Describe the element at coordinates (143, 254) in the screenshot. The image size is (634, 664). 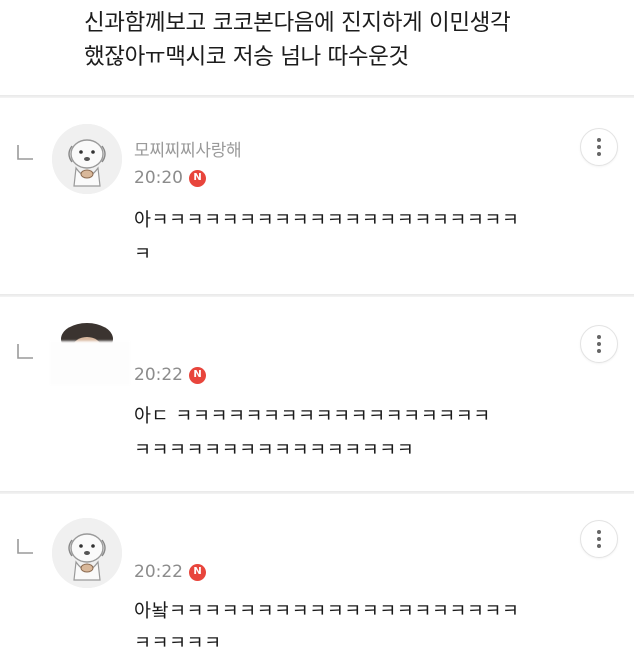
I see `comment-text-line-2: ㅋ` at that location.